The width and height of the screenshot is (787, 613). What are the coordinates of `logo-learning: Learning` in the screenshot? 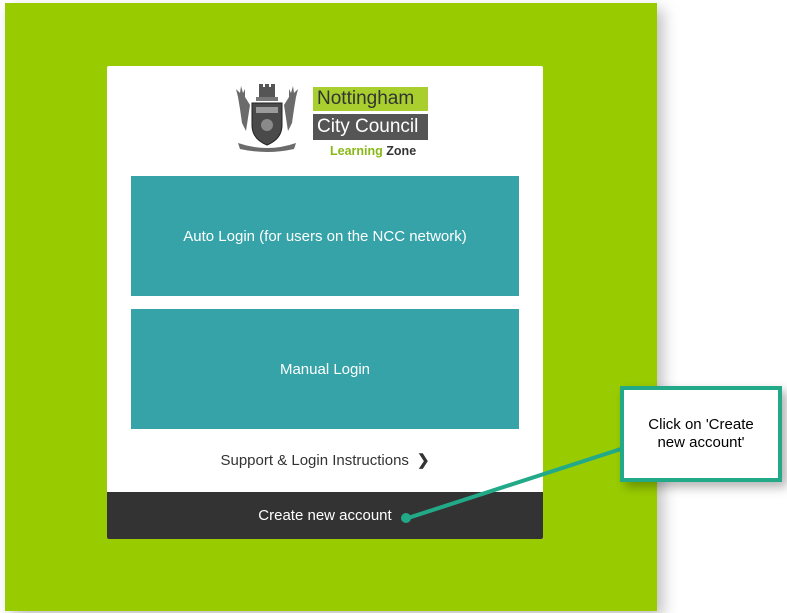 It's located at (356, 151).